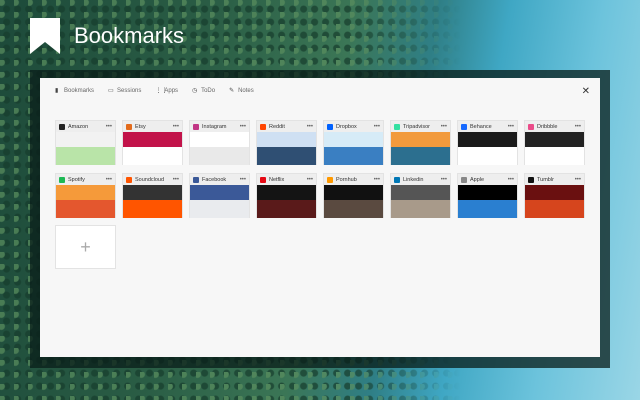 This screenshot has height=400, width=640. I want to click on bookmark-title: Tripadvisor, so click(416, 126).